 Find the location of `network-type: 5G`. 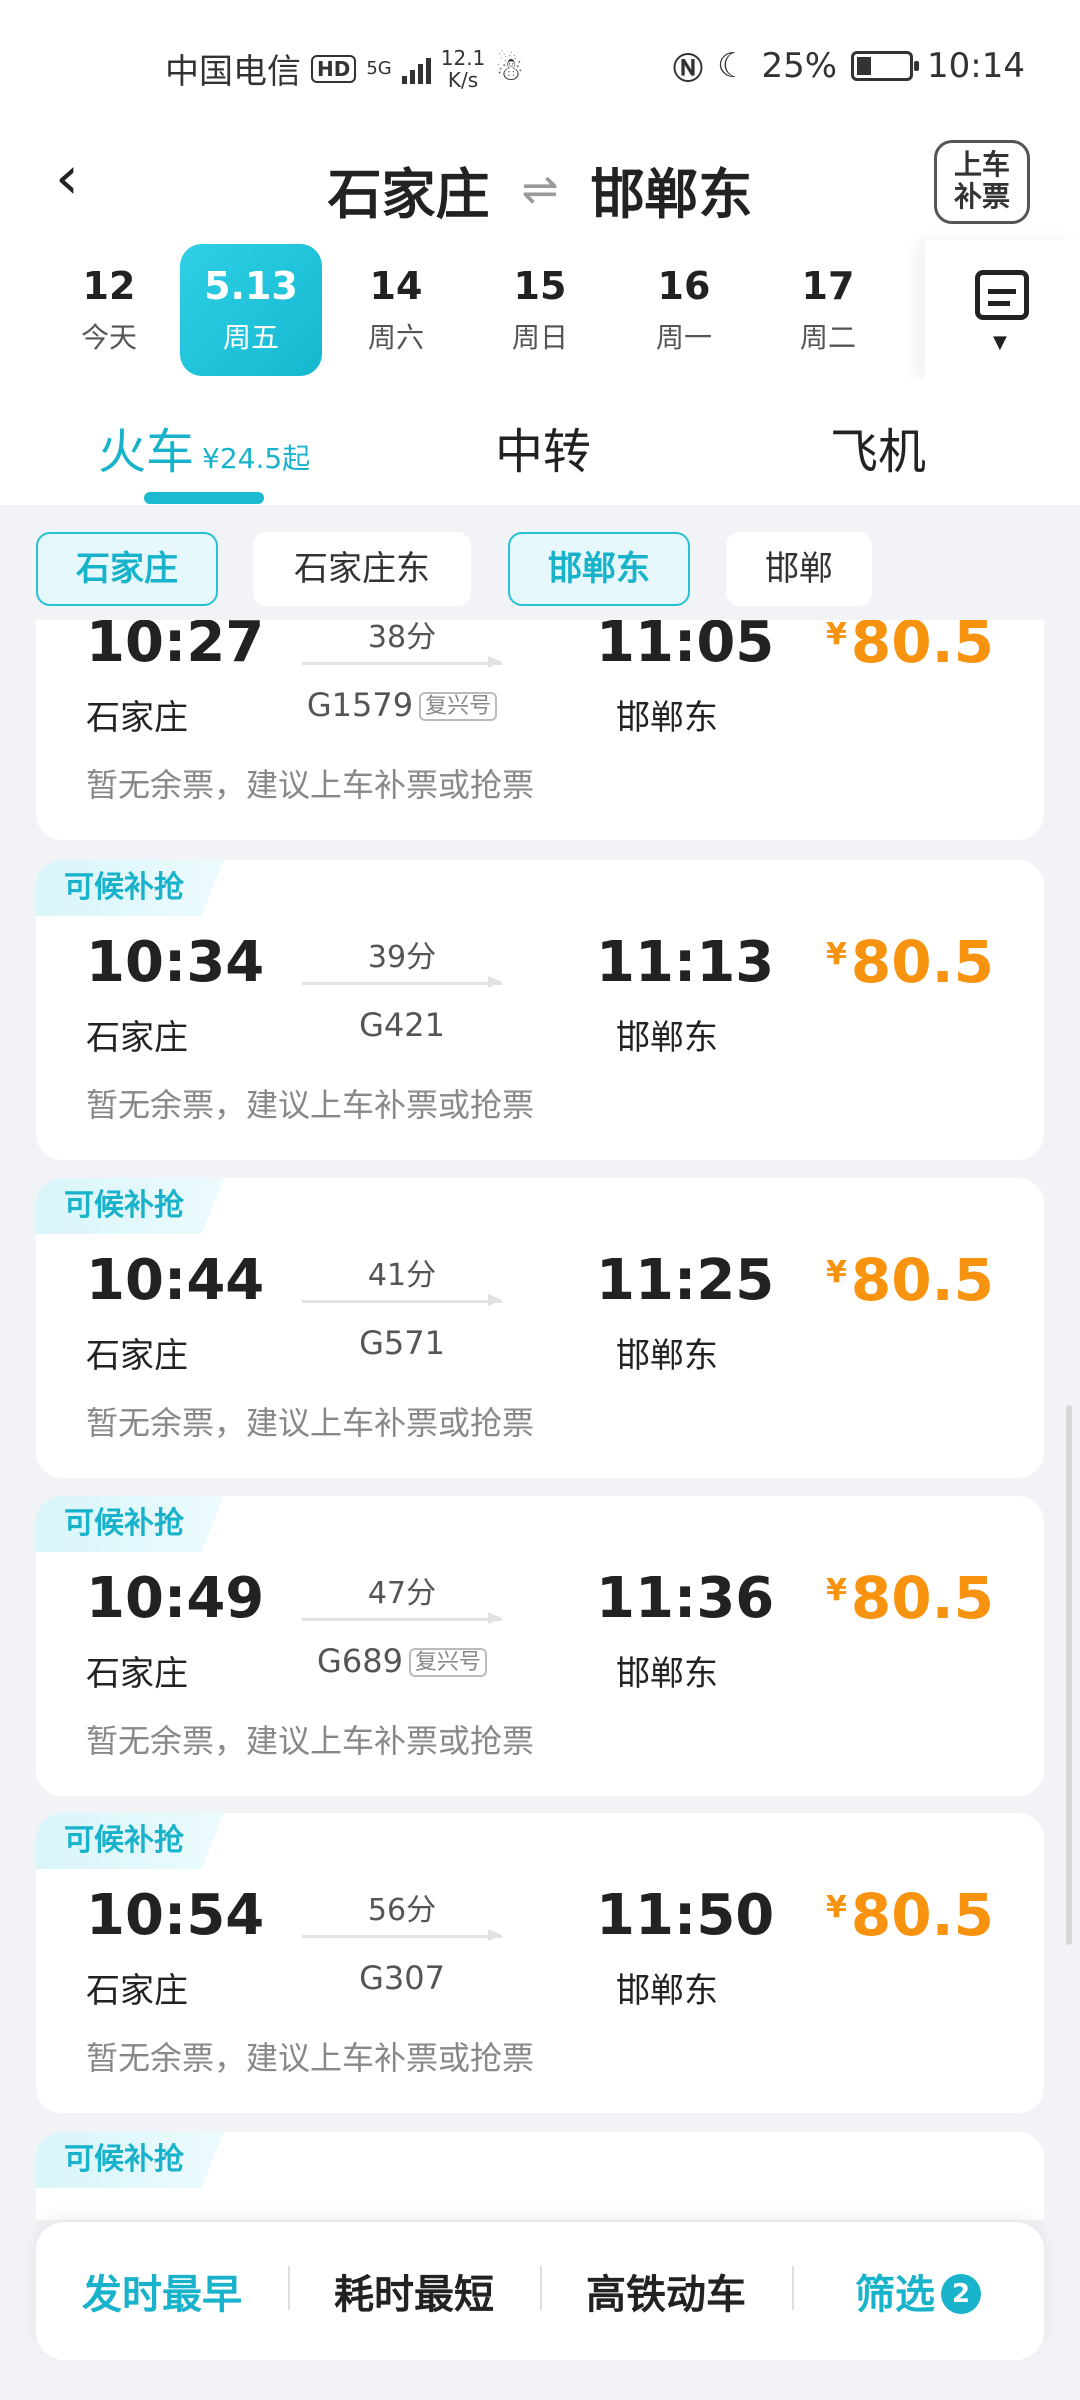

network-type: 5G is located at coordinates (379, 68).